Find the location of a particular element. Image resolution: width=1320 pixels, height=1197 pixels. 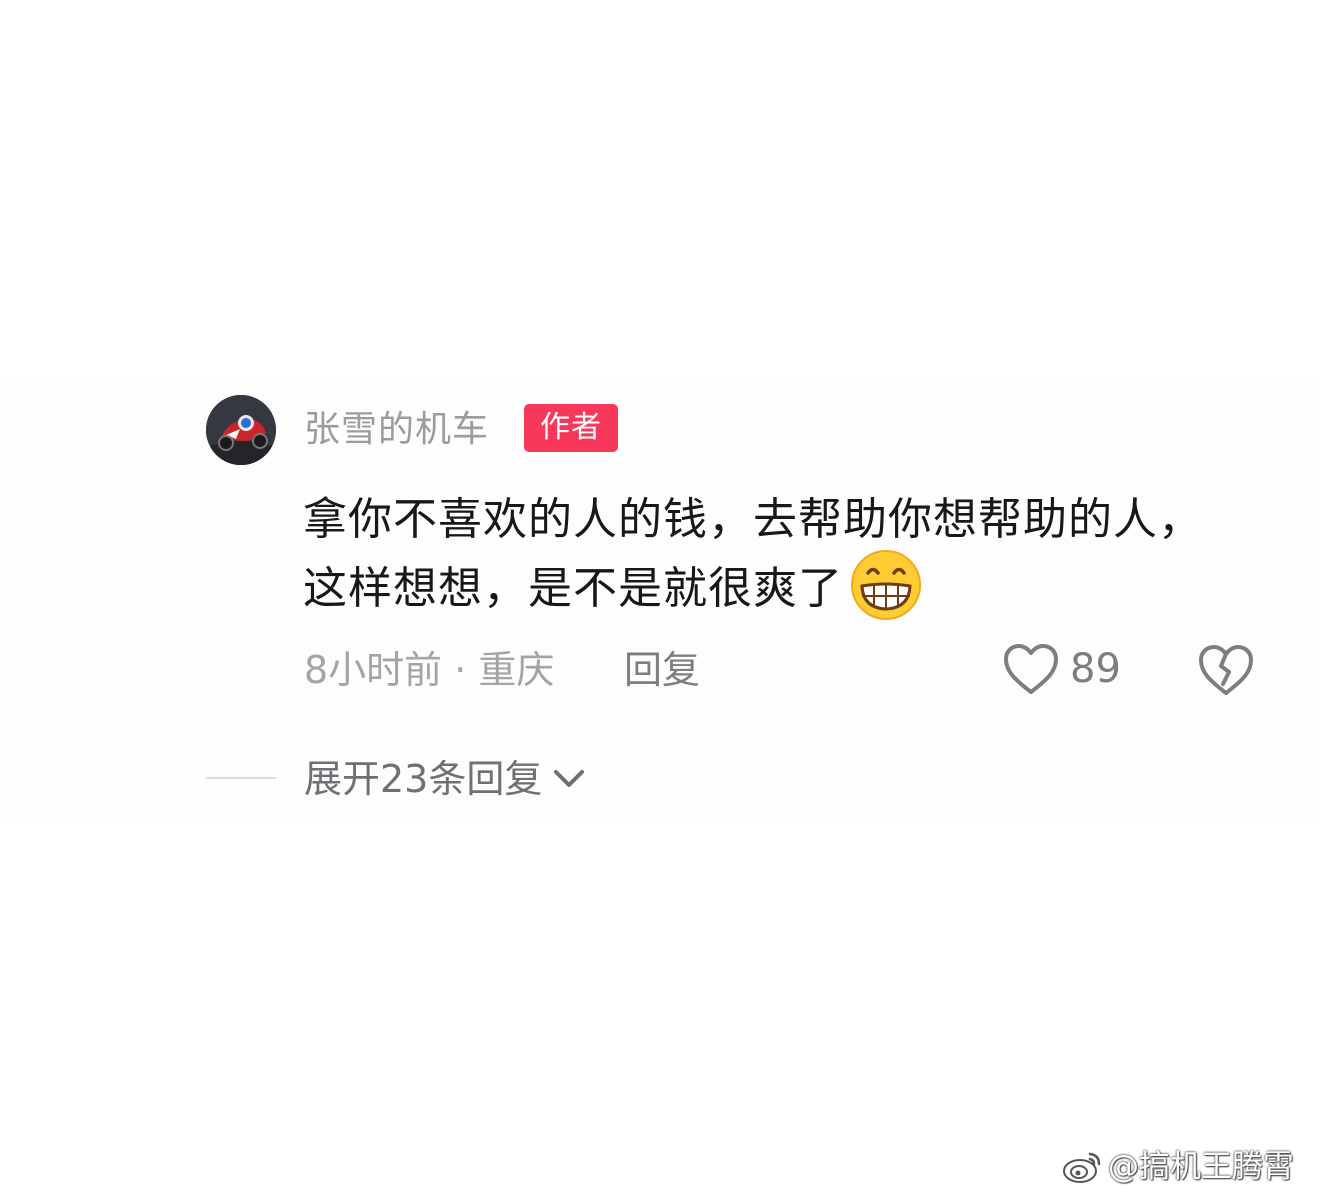

comment-text-line-1: 拿你不喜欢的人的钱，去帮助你想帮助的人， is located at coordinates (753, 519).